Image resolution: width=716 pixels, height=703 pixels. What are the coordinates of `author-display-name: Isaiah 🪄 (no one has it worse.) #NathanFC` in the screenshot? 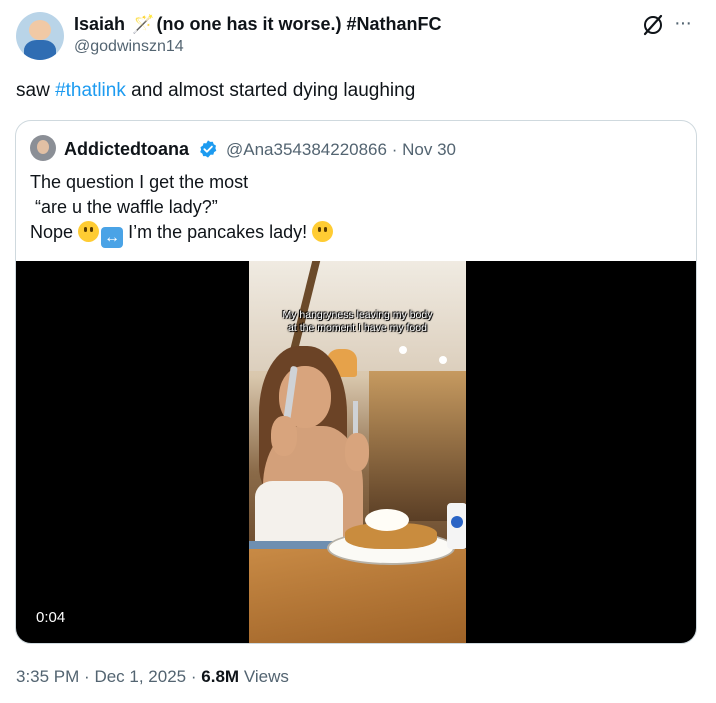 It's located at (258, 24).